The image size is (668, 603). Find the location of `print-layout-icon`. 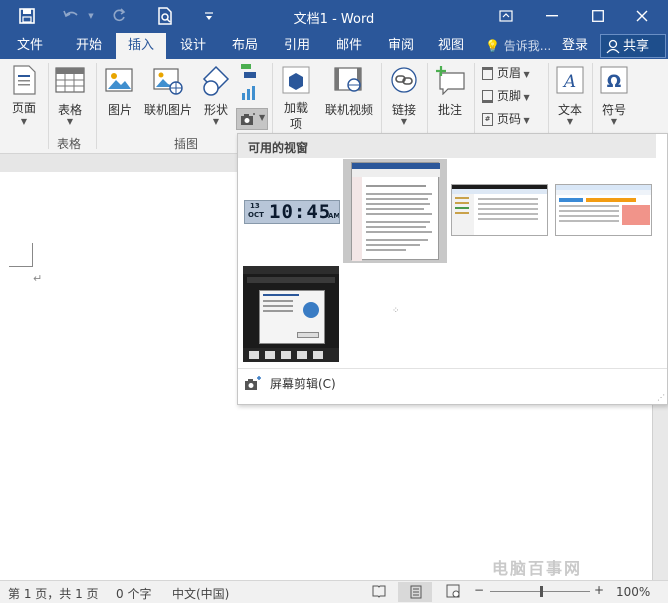

print-layout-icon is located at coordinates (415, 592).